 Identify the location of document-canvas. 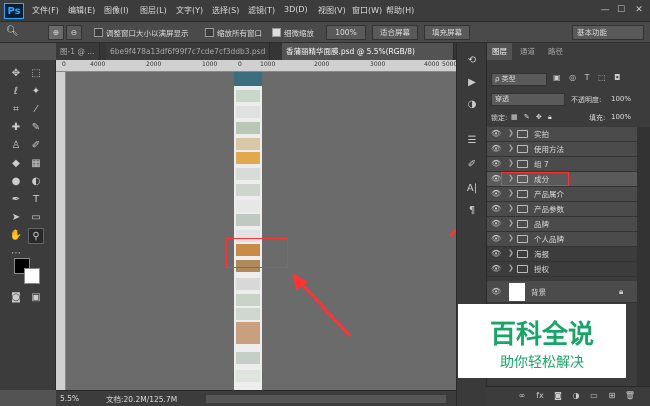
(248, 231).